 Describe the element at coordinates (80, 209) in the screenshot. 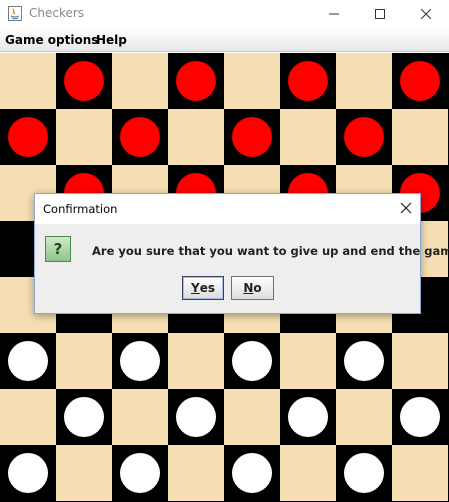

I see `dialog-title: Confirmation` at that location.